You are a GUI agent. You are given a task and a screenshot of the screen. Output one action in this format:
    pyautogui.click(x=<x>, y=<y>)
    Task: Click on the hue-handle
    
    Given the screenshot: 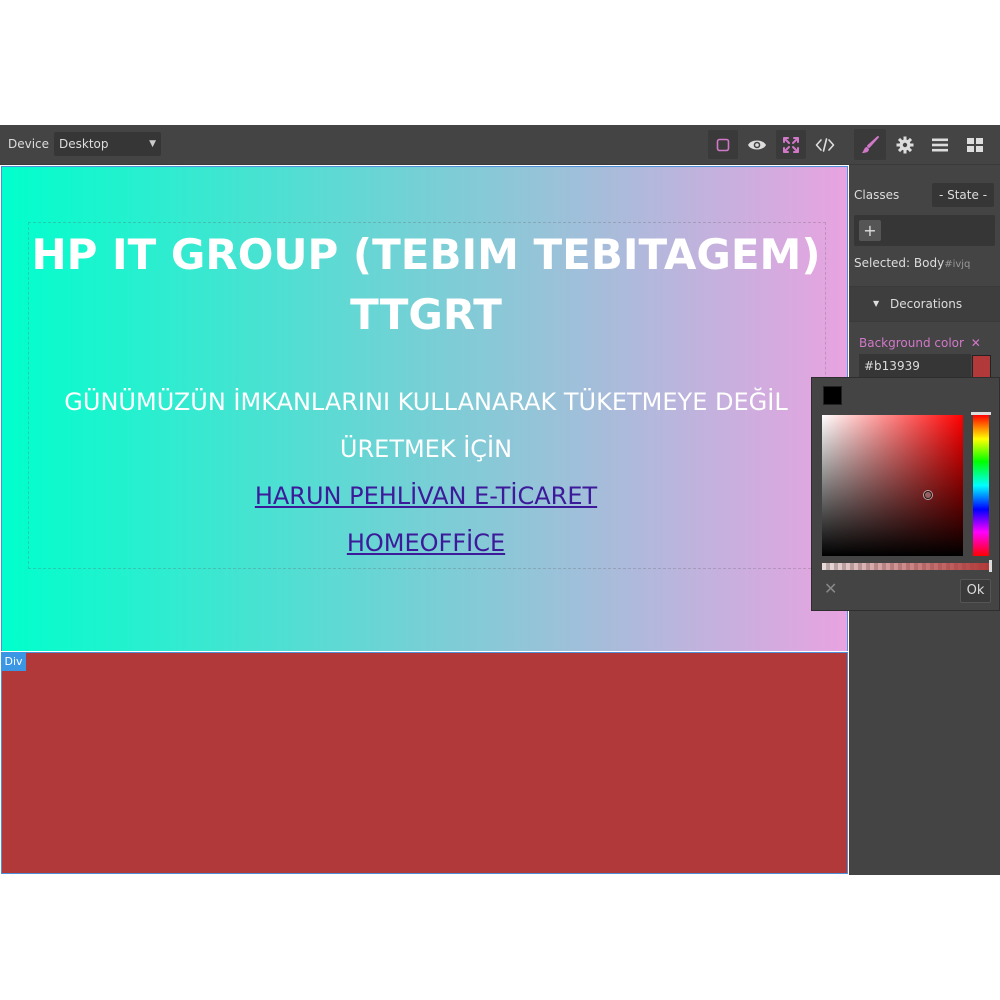 What is the action you would take?
    pyautogui.click(x=981, y=413)
    